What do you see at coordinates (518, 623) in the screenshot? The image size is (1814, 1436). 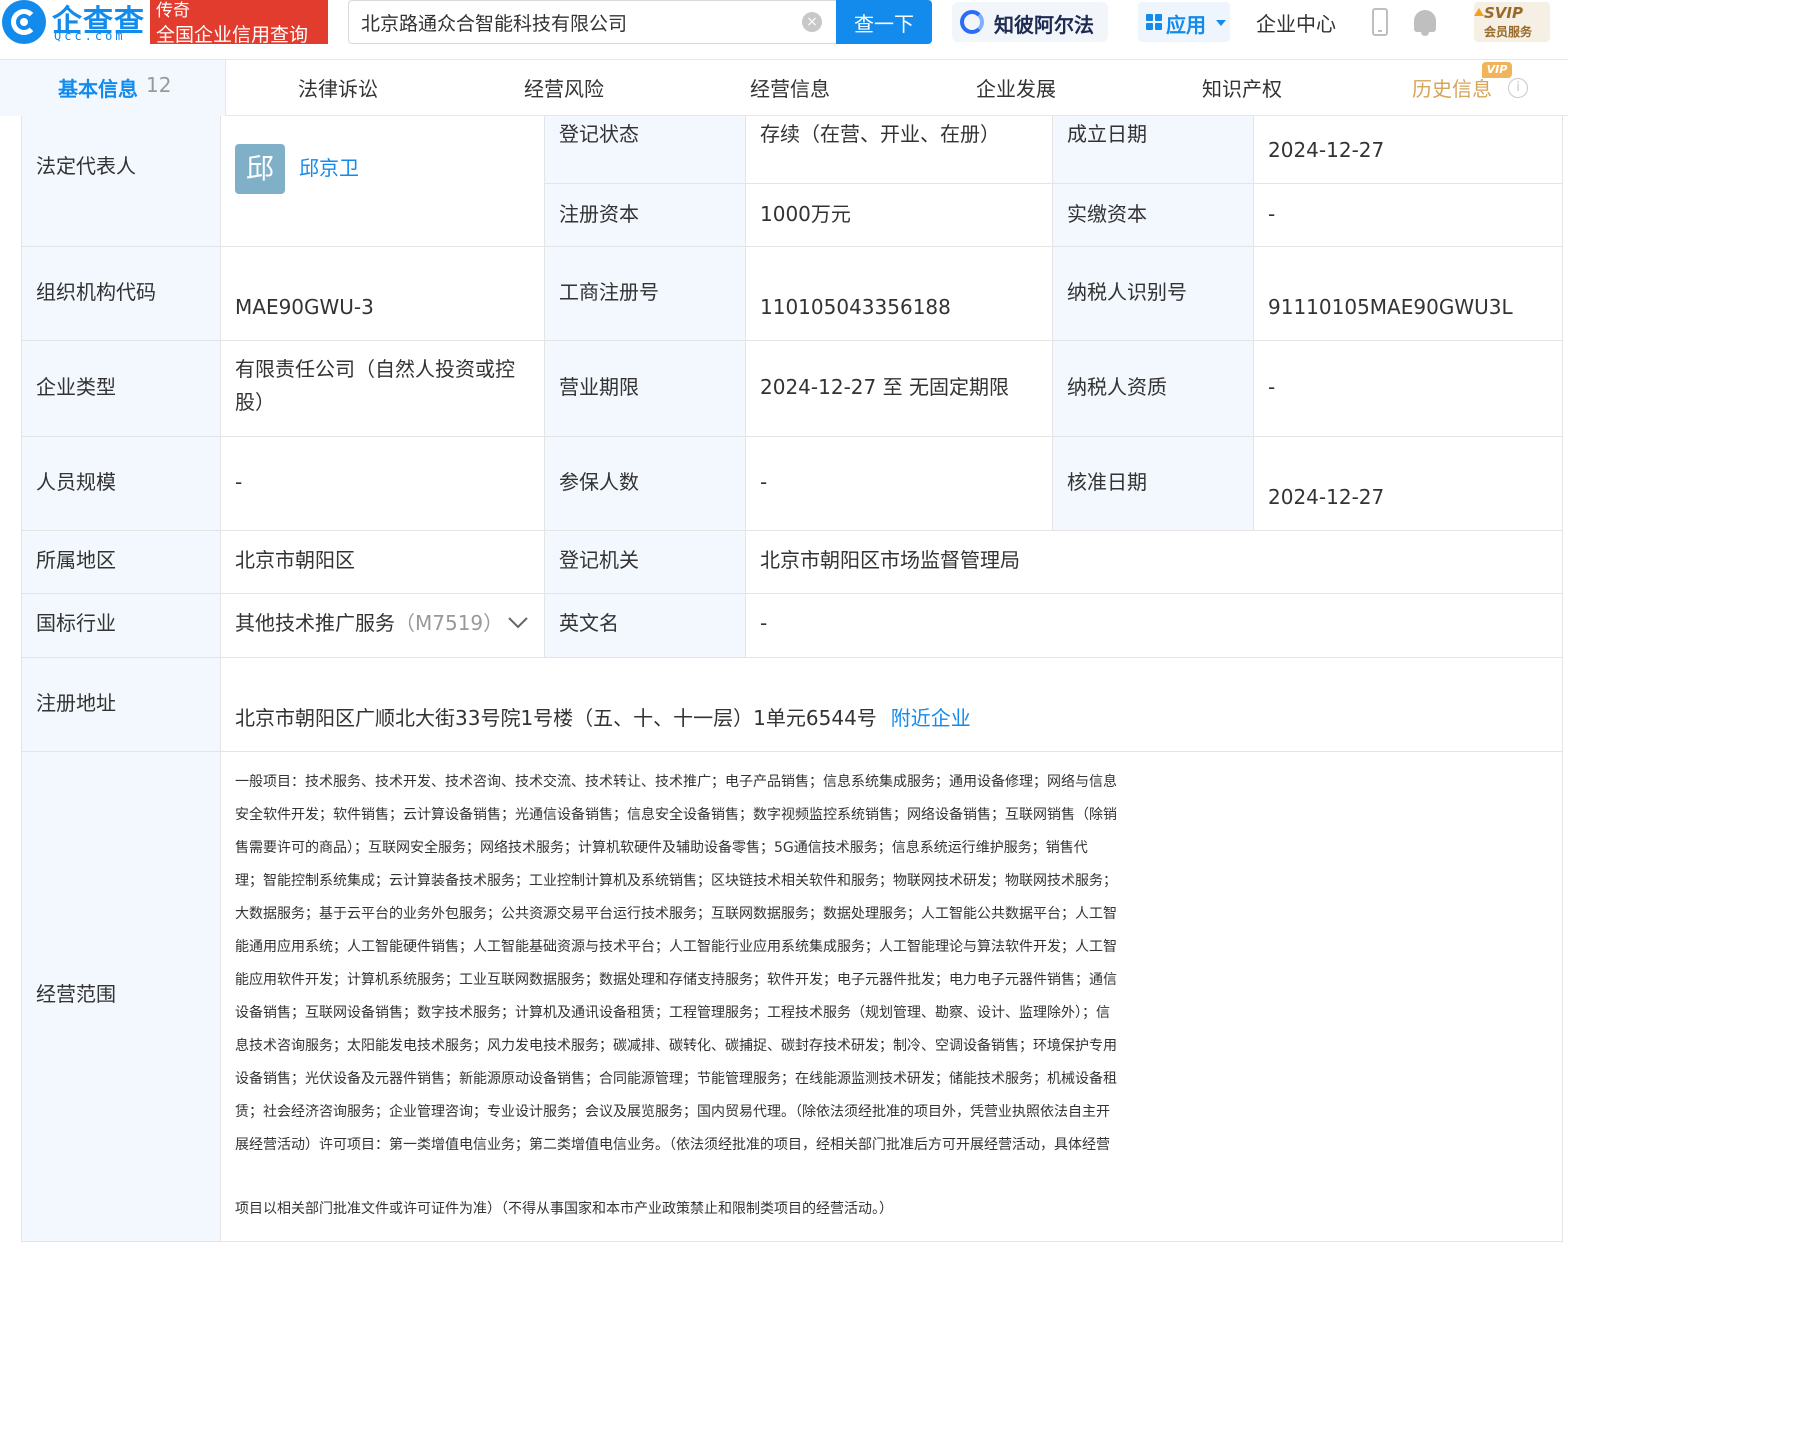 I see `chevron-down-icon` at bounding box center [518, 623].